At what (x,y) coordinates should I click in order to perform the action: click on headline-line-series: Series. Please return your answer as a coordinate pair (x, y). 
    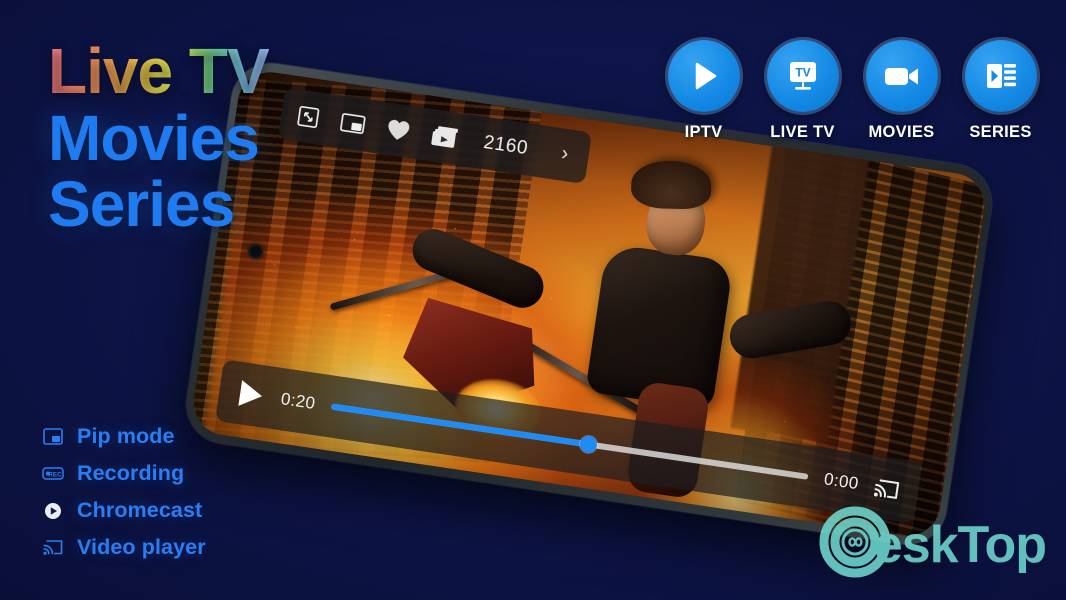
    Looking at the image, I should click on (141, 204).